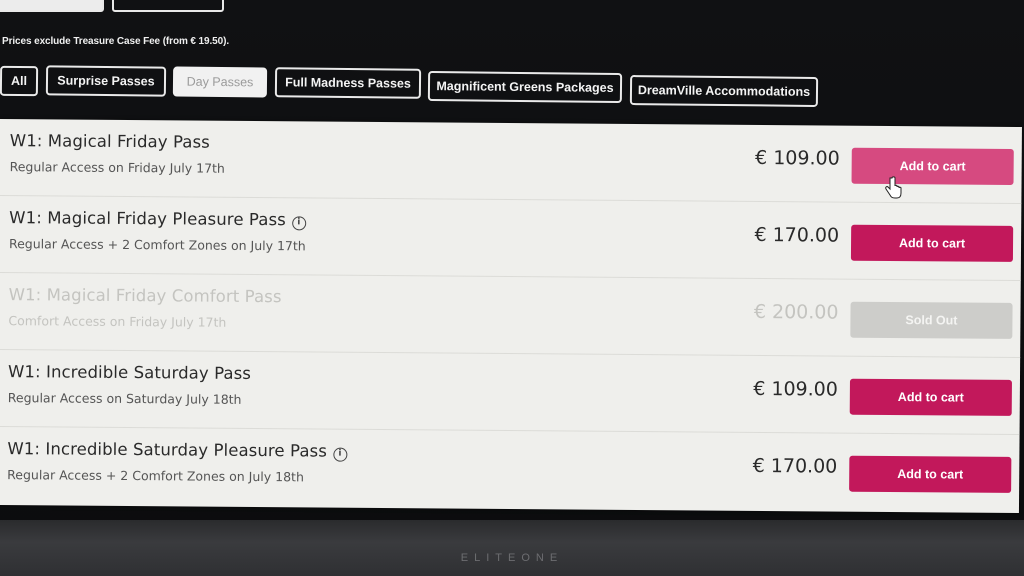 Image resolution: width=1024 pixels, height=576 pixels. Describe the element at coordinates (145, 296) in the screenshot. I see `product-title: W1: Magical Friday Comfort Pass` at that location.